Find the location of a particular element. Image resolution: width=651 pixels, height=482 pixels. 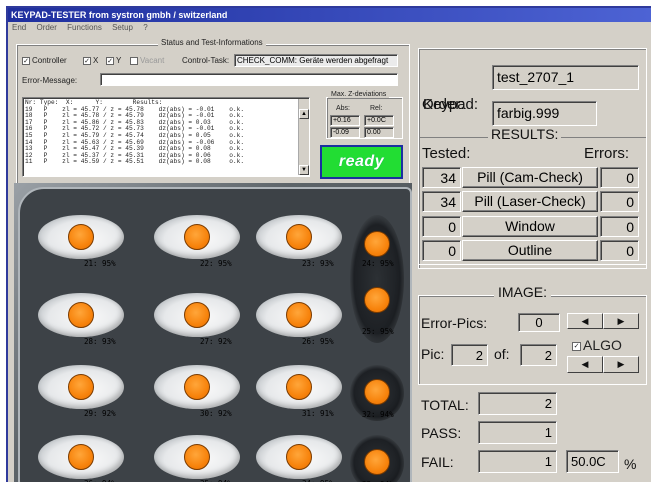

tested-label: Tested: is located at coordinates (446, 153).